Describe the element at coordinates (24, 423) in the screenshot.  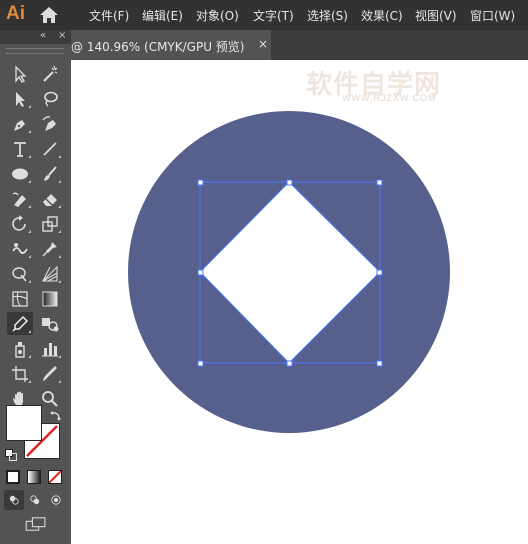
I see `fill-swatch` at that location.